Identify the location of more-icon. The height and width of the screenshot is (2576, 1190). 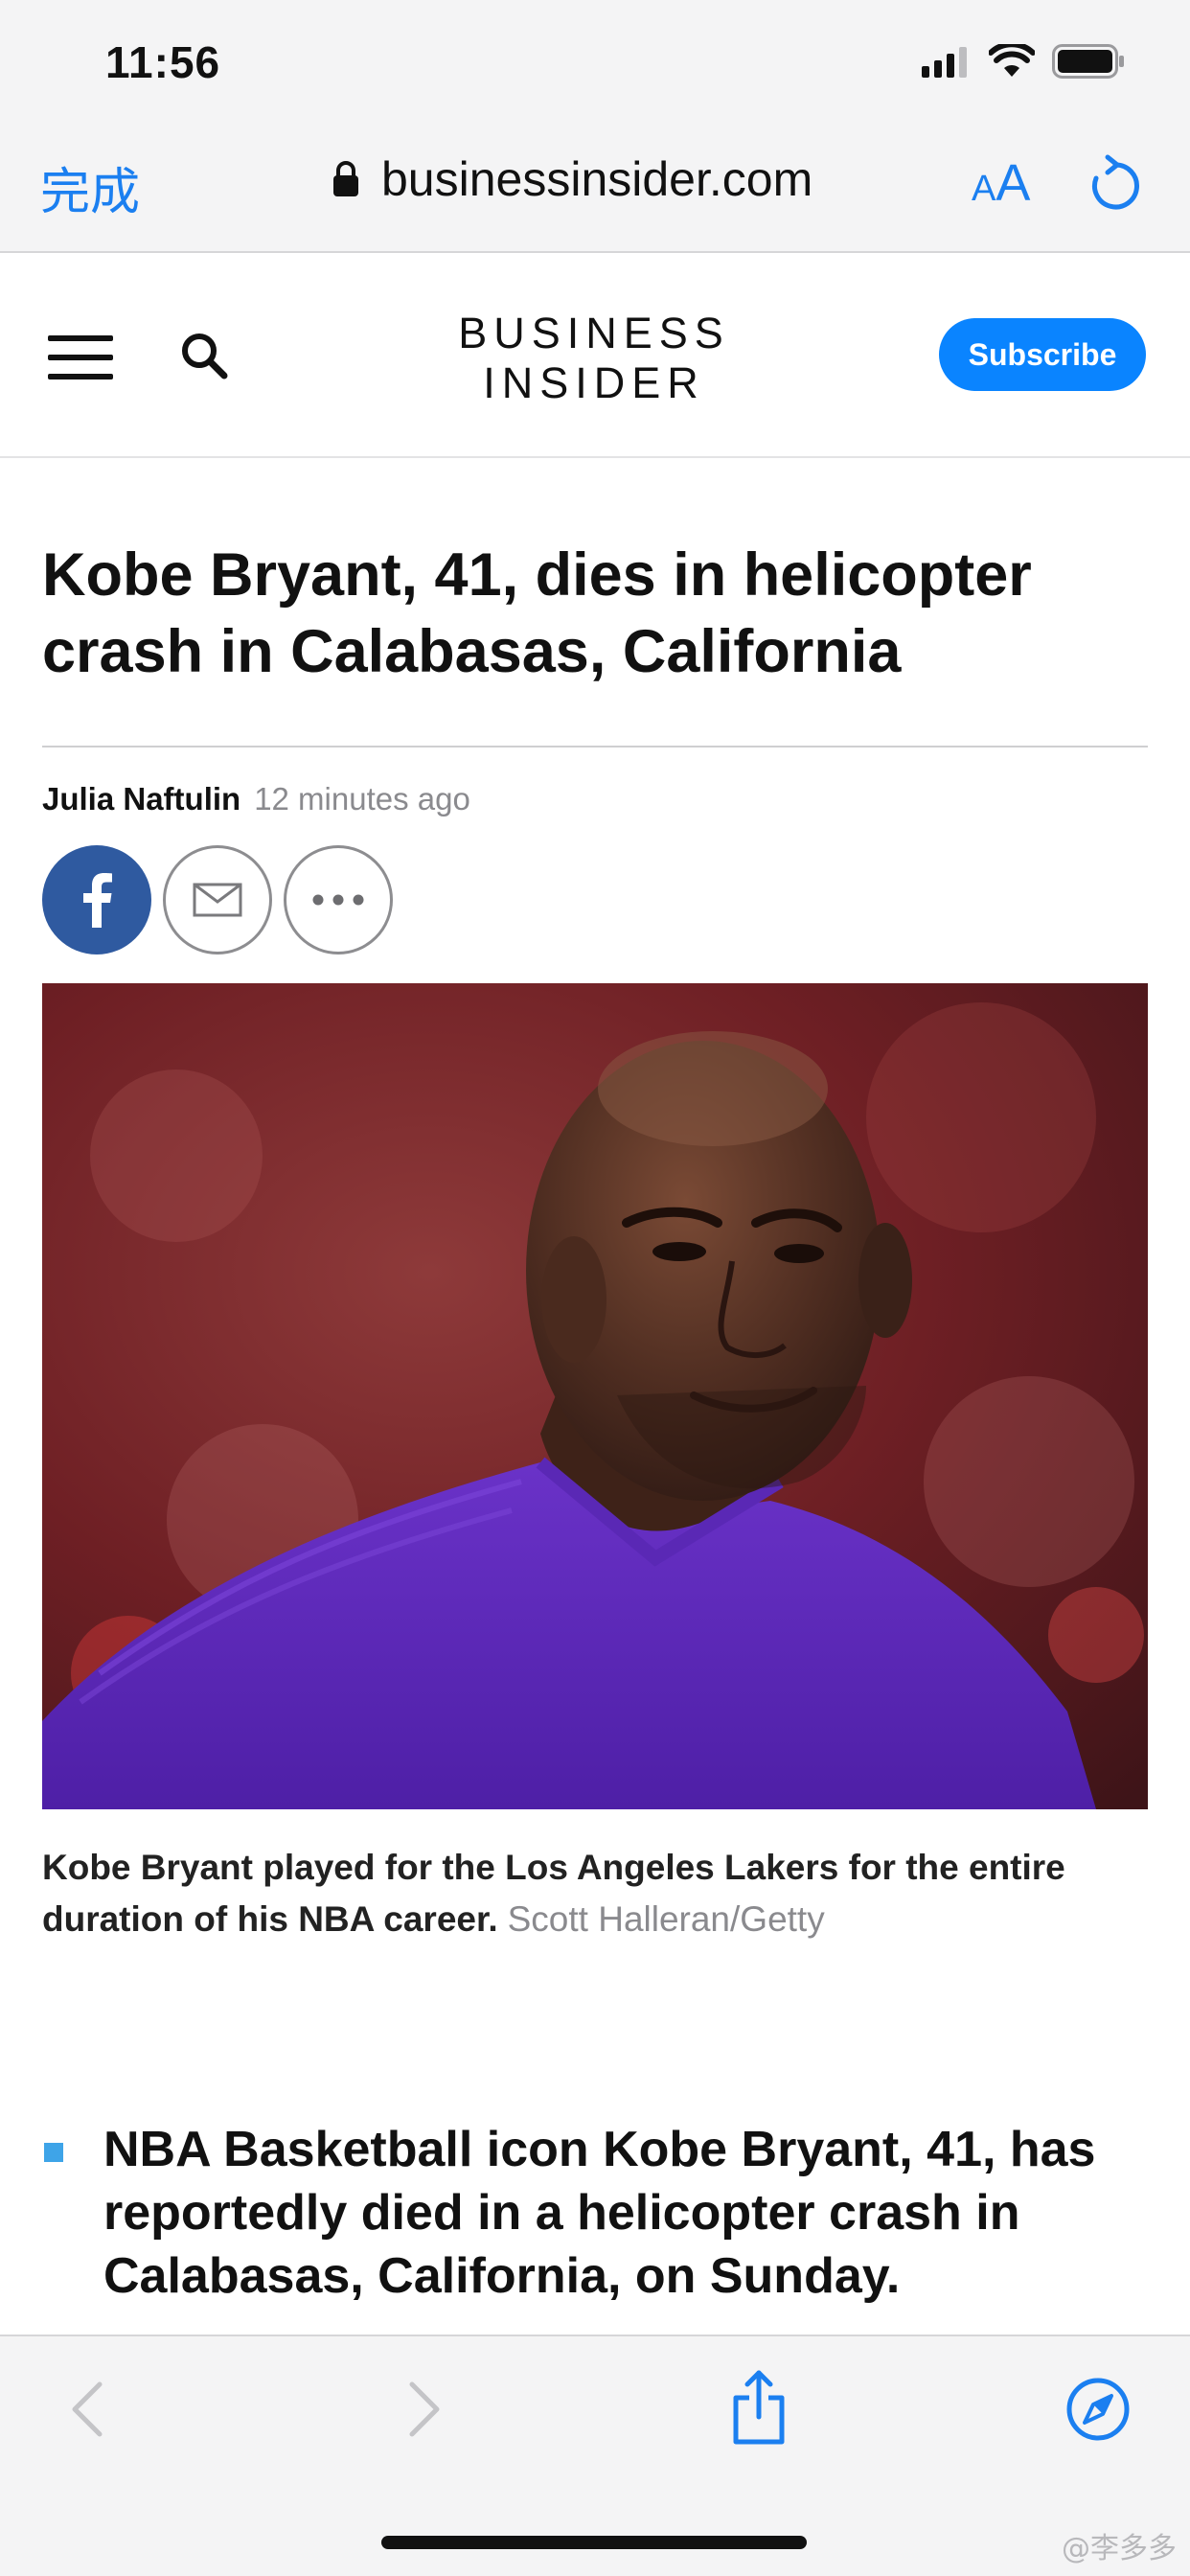
(338, 900).